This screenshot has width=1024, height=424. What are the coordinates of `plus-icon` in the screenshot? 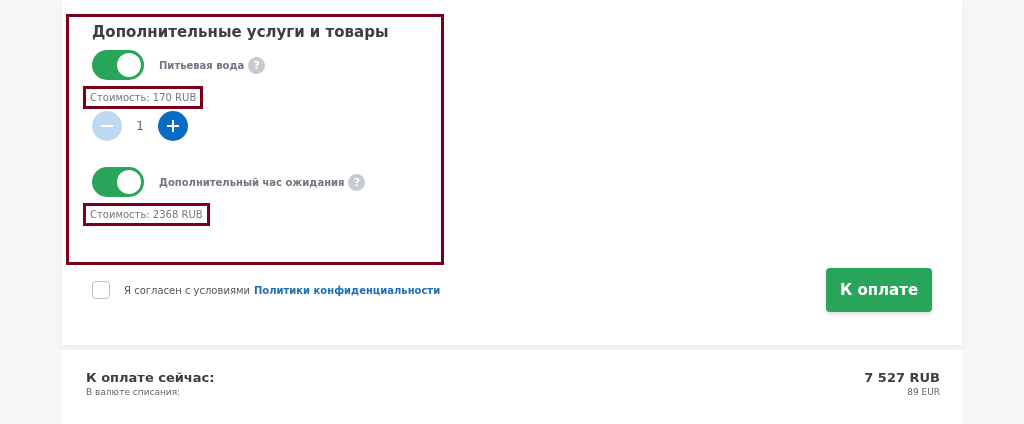 It's located at (173, 126).